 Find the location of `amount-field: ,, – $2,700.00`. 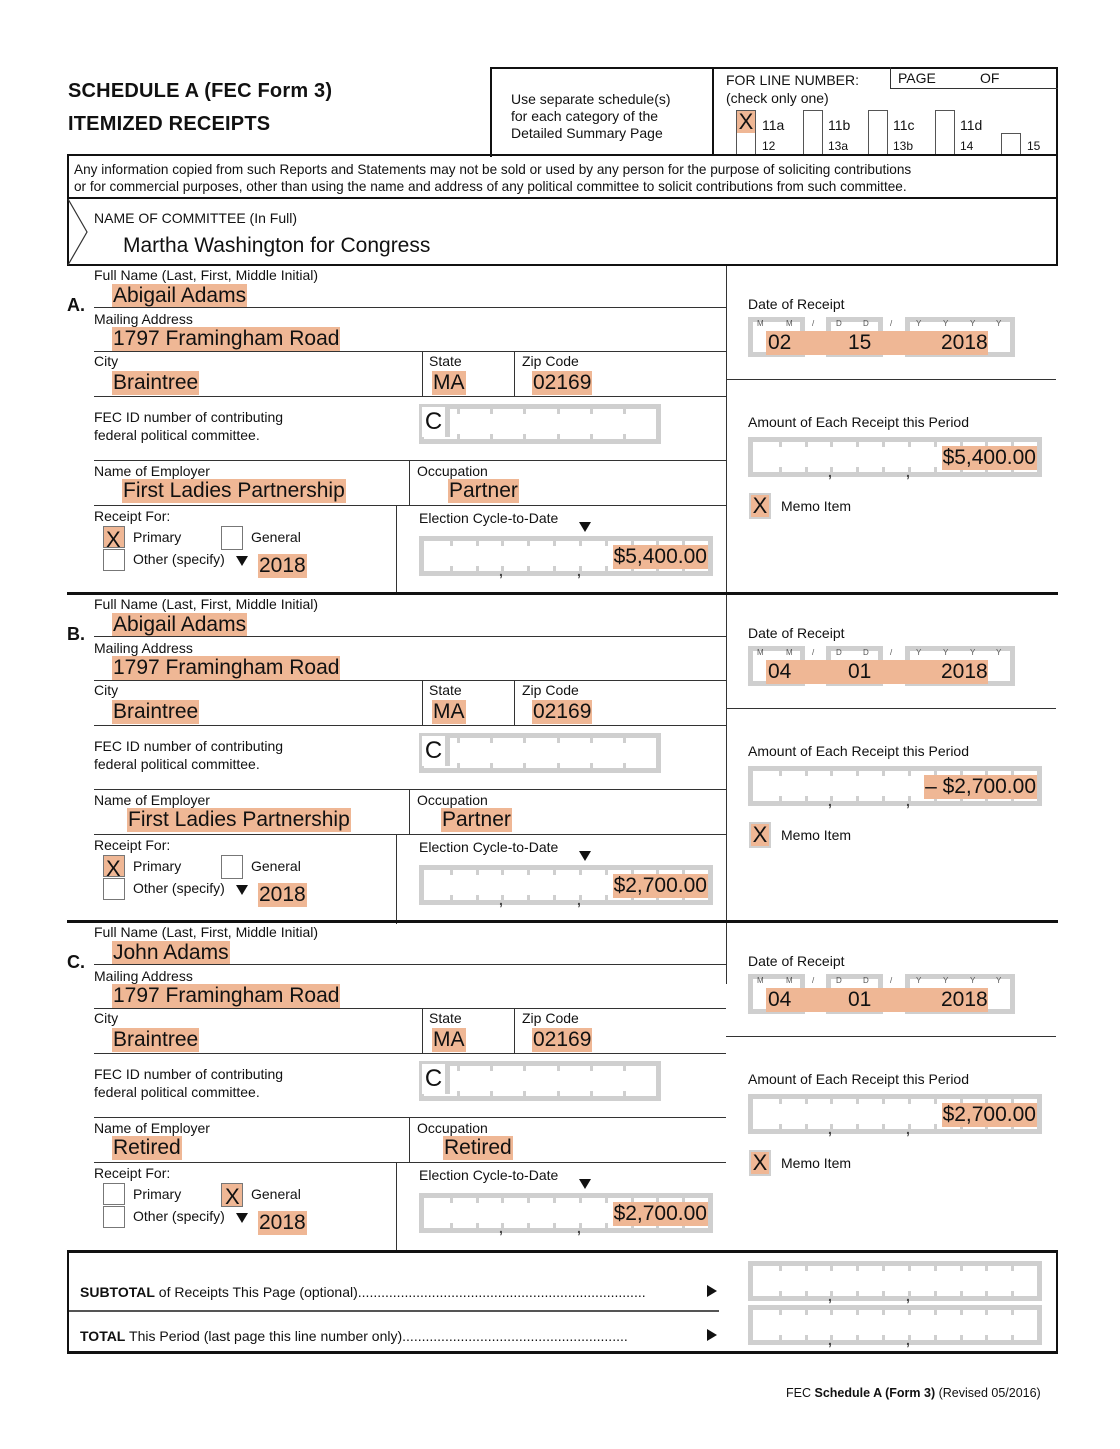

amount-field: ,, – $2,700.00 is located at coordinates (895, 787).